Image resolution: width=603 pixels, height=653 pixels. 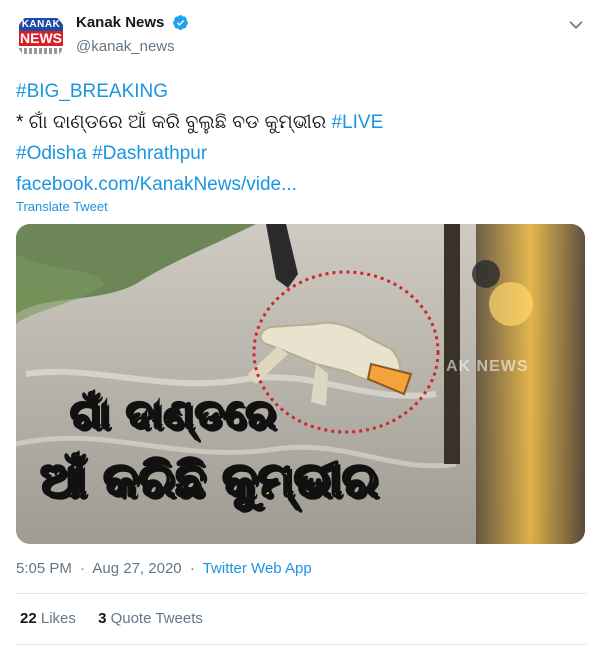 I want to click on translate-tweet-link: Translate Tweet, so click(x=62, y=206).